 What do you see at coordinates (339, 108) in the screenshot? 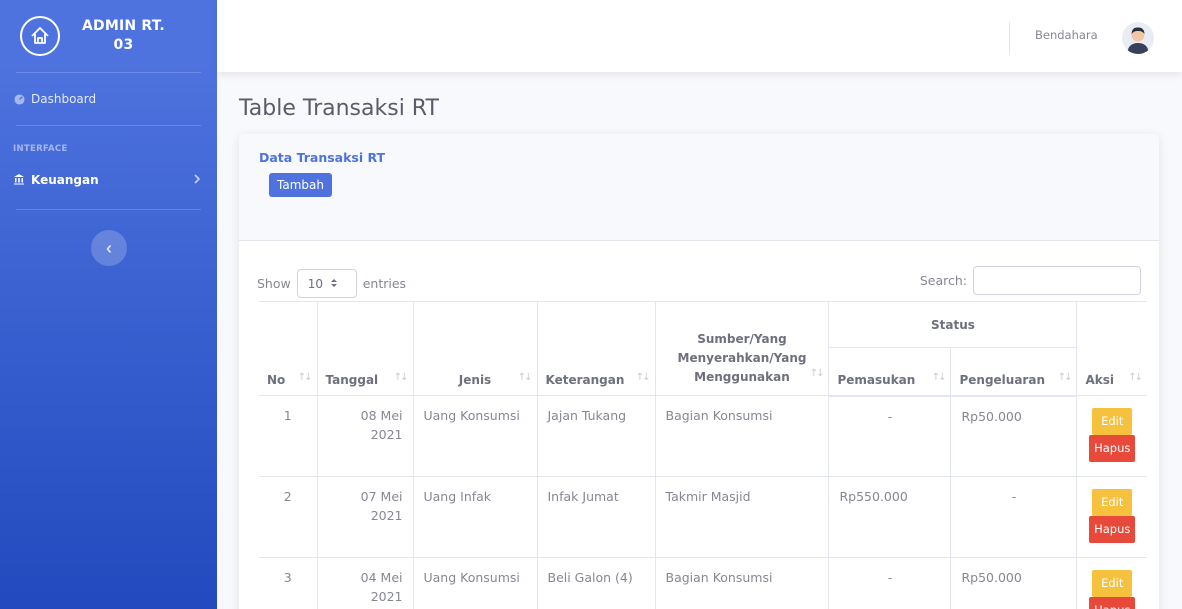
I see `page-title: Table Transaksi RT` at bounding box center [339, 108].